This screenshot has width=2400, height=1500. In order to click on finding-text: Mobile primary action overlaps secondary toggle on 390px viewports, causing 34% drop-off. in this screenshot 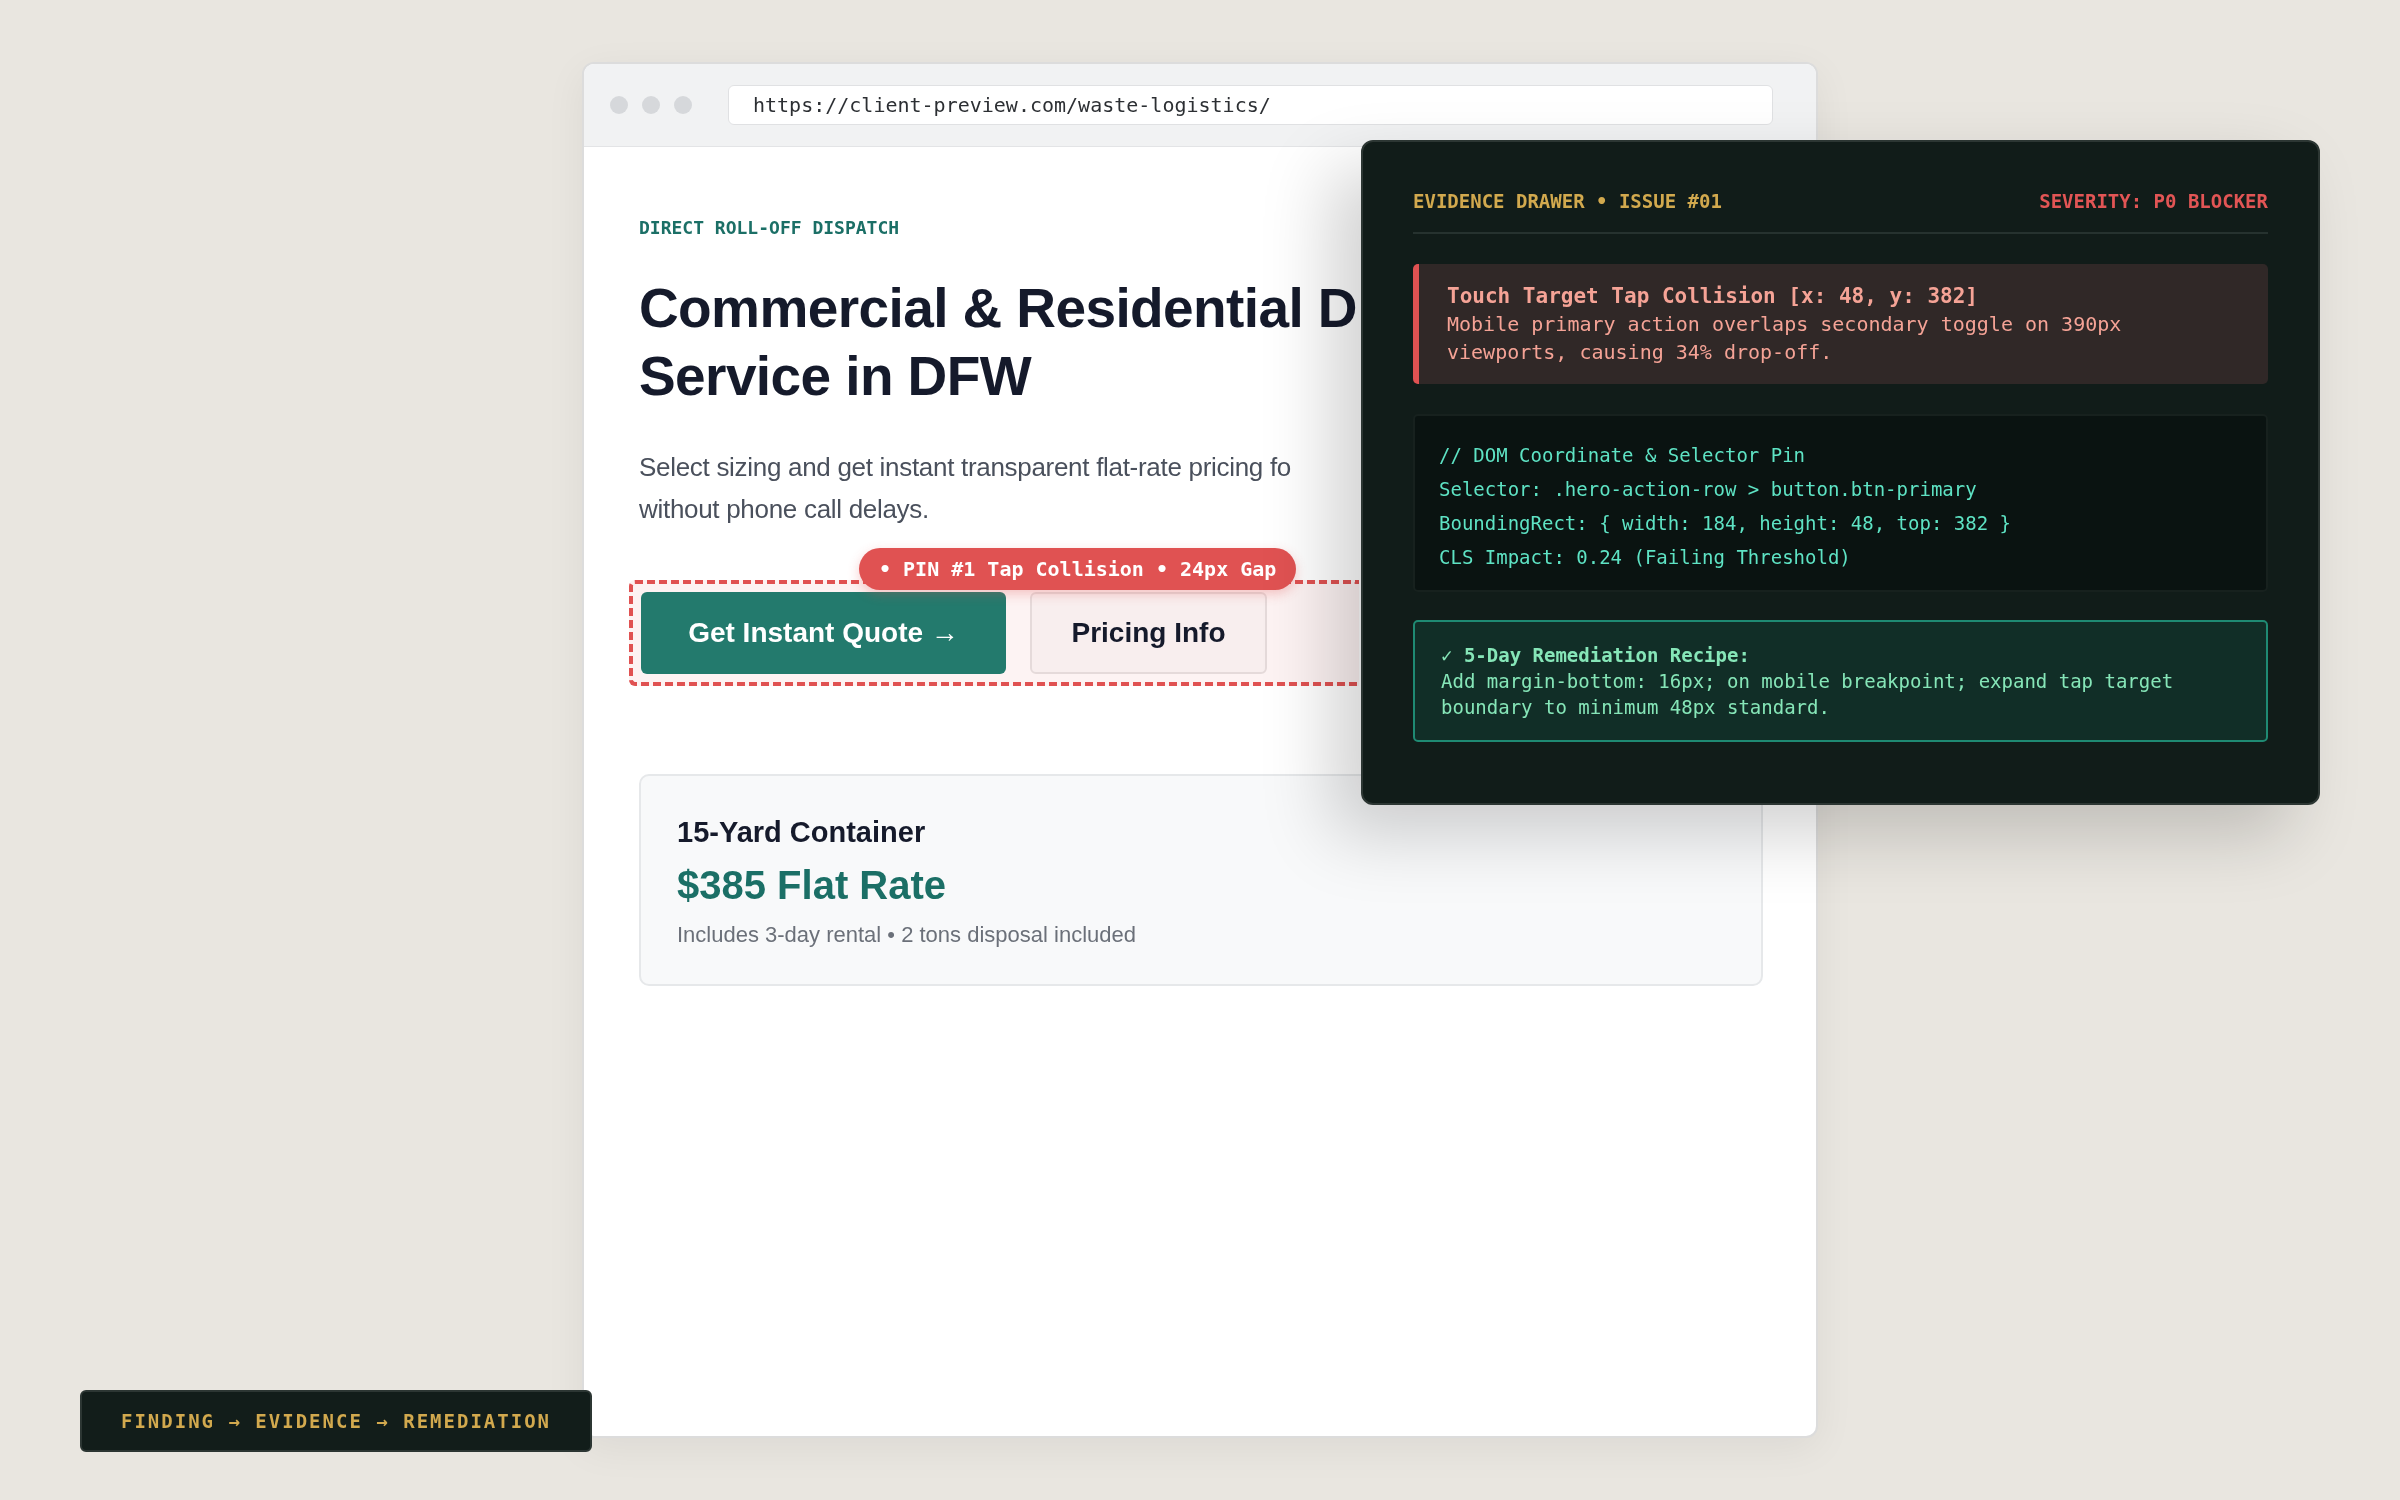, I will do `click(1785, 338)`.